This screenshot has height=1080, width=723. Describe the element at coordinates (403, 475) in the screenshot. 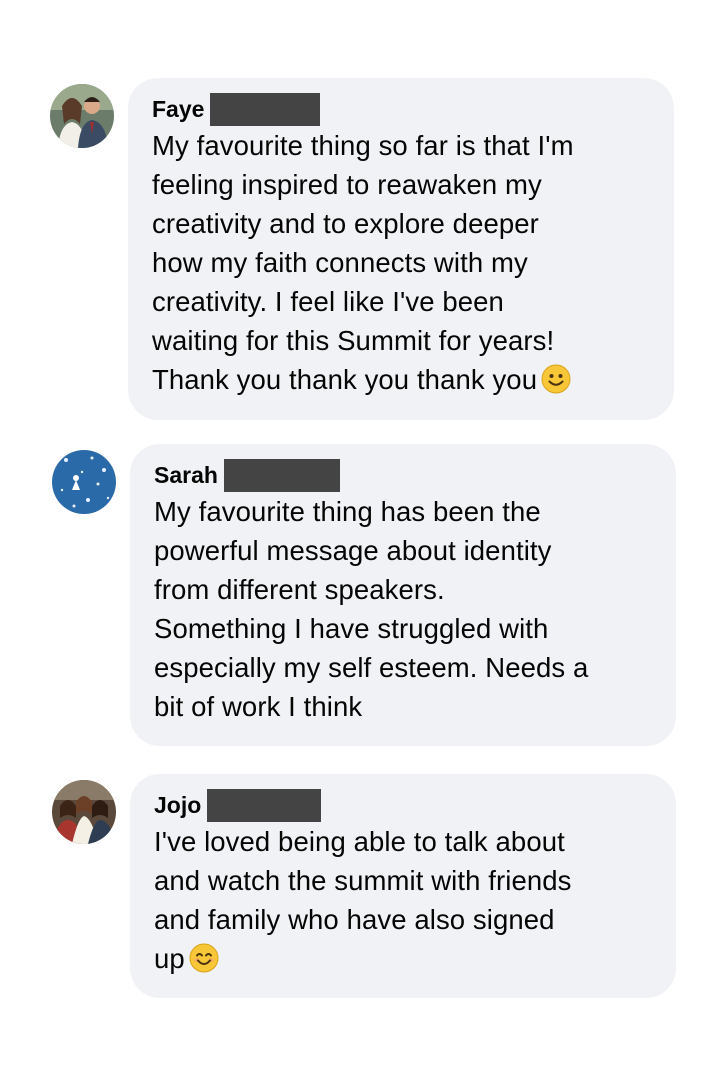

I see `author-row: Sarah` at that location.